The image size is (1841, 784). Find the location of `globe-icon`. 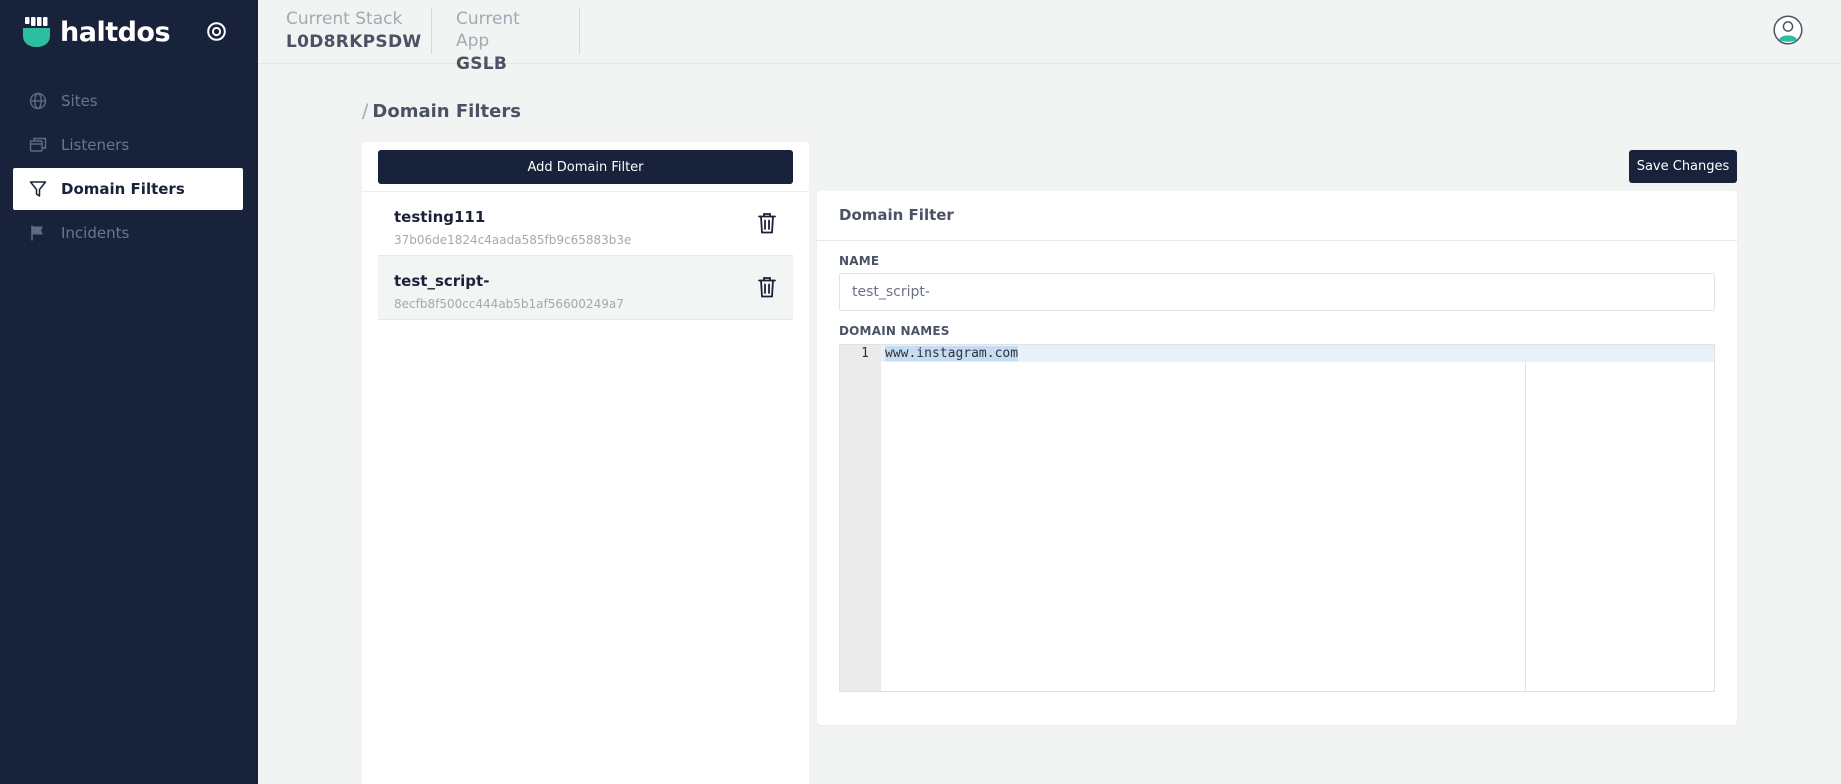

globe-icon is located at coordinates (38, 101).